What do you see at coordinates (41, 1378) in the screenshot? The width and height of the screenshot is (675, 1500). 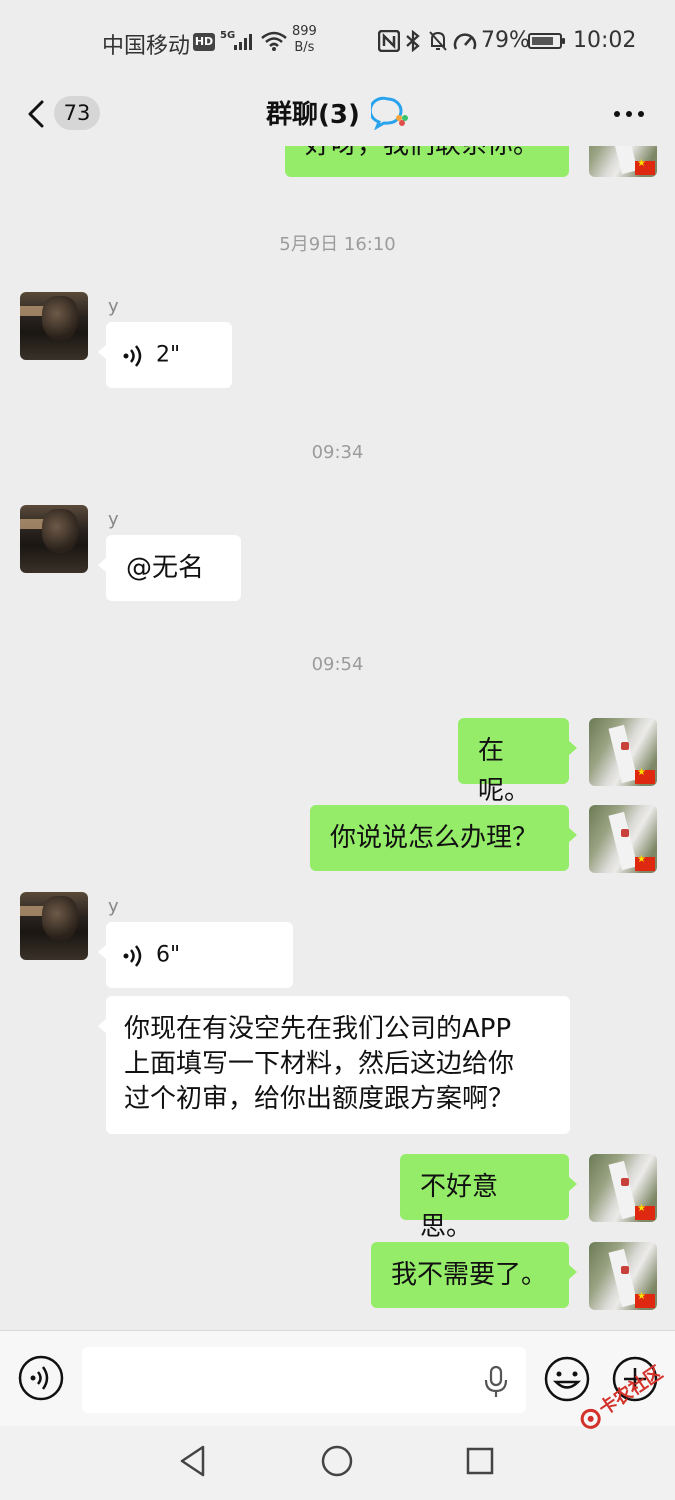 I see `voice-toggle-icon` at bounding box center [41, 1378].